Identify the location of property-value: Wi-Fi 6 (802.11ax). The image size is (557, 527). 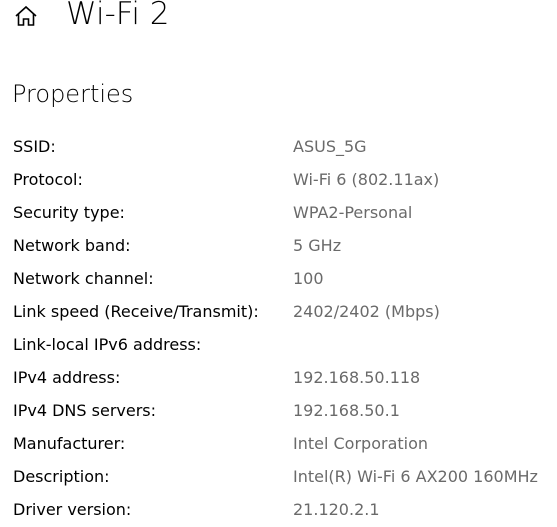
(366, 180).